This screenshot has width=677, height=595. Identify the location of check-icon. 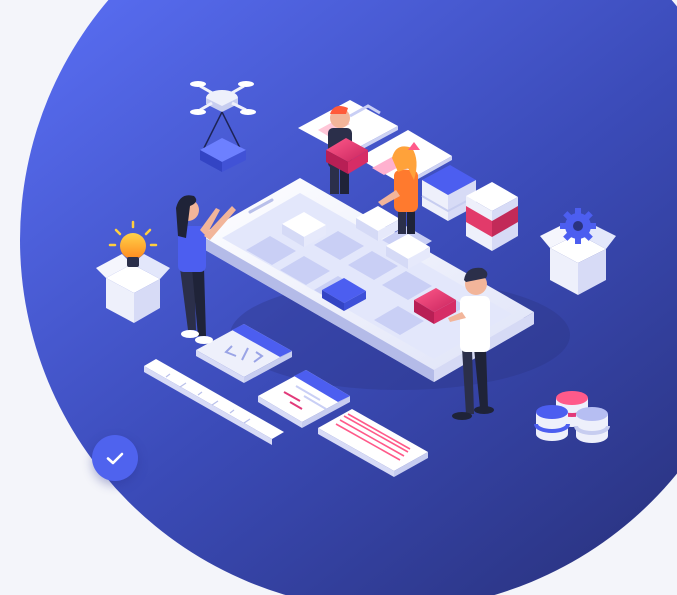
(115, 458).